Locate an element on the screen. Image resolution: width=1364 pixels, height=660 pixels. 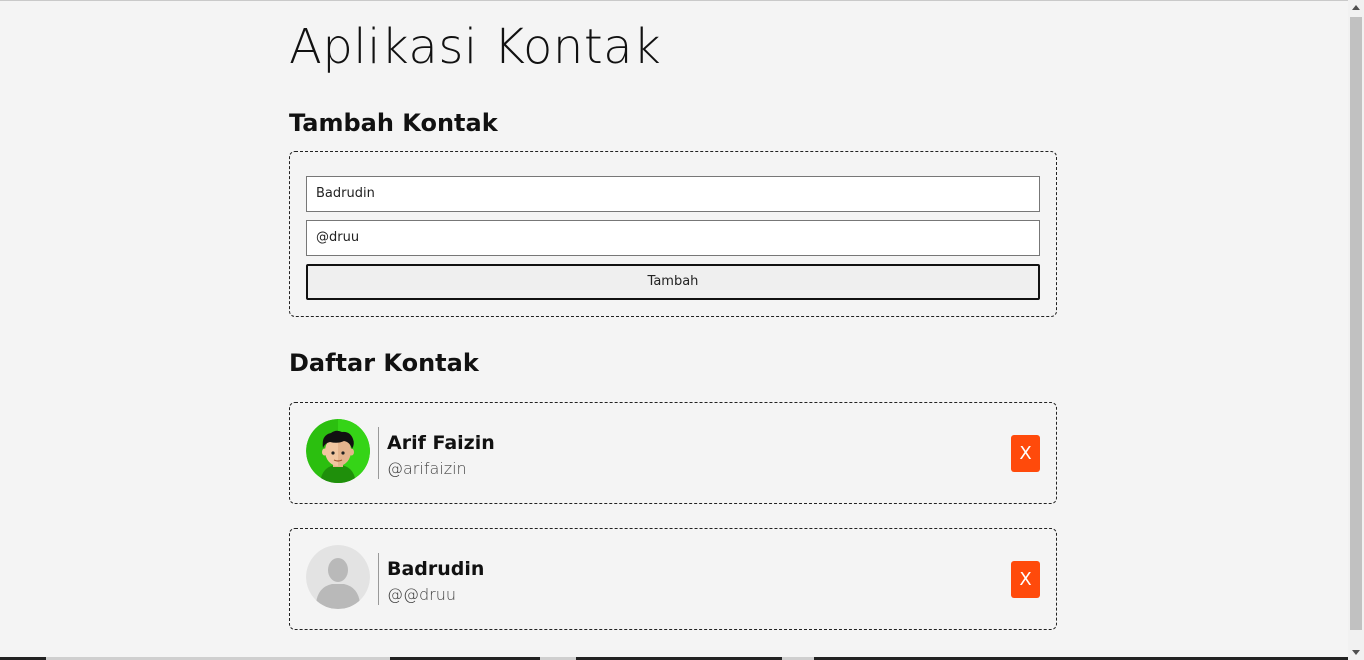
contact-username: @@druu is located at coordinates (422, 594).